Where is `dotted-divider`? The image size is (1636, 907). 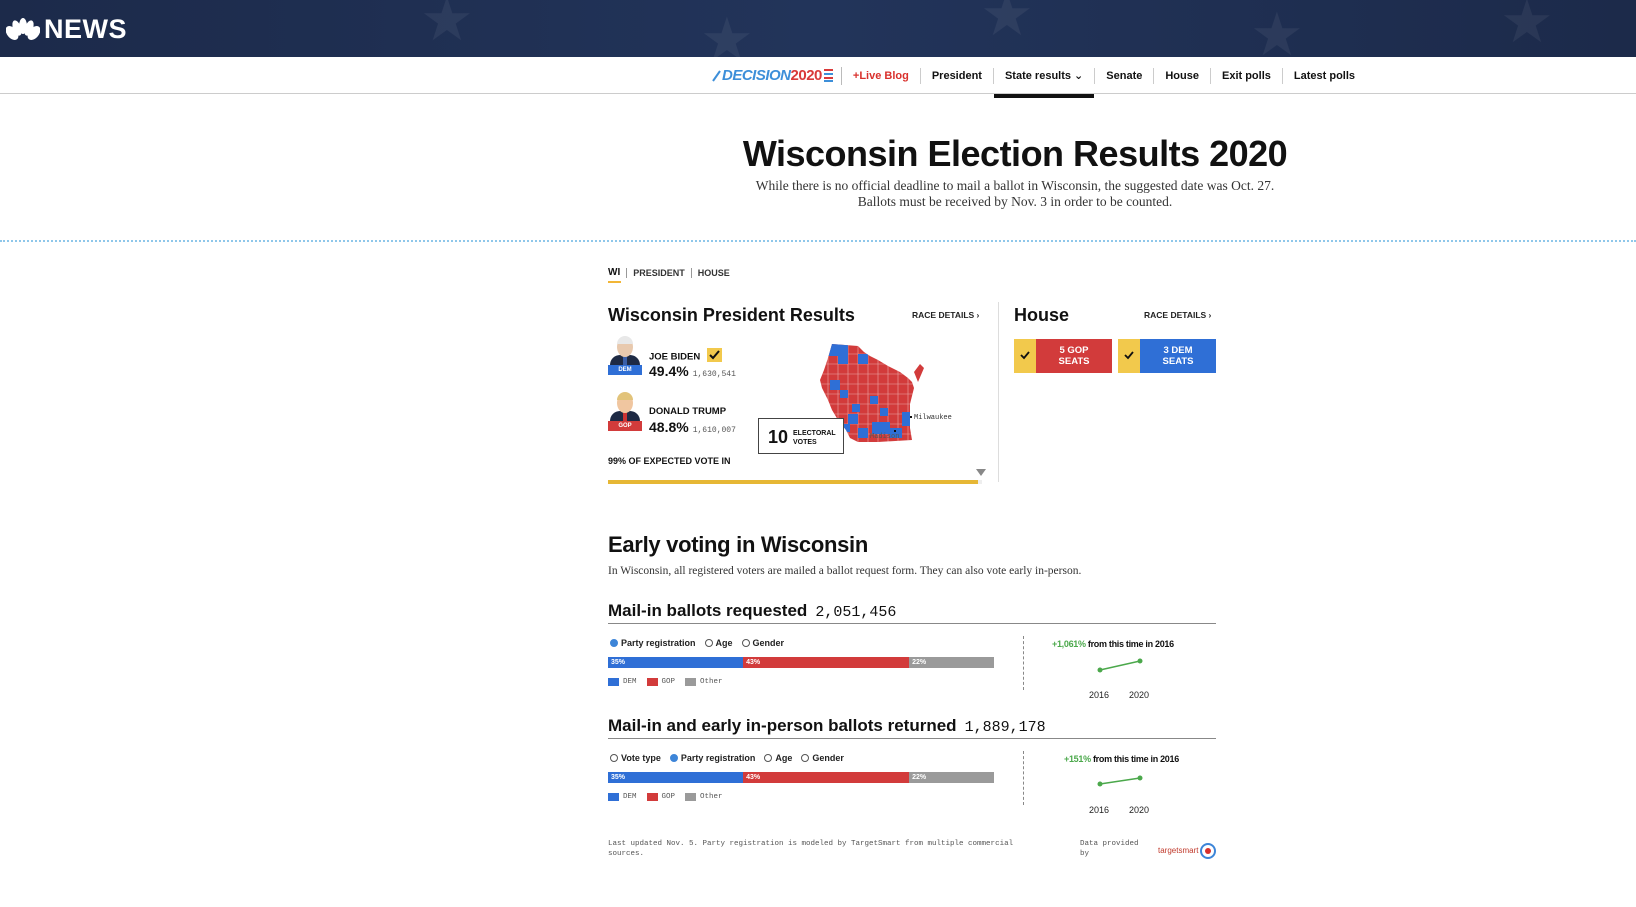 dotted-divider is located at coordinates (818, 241).